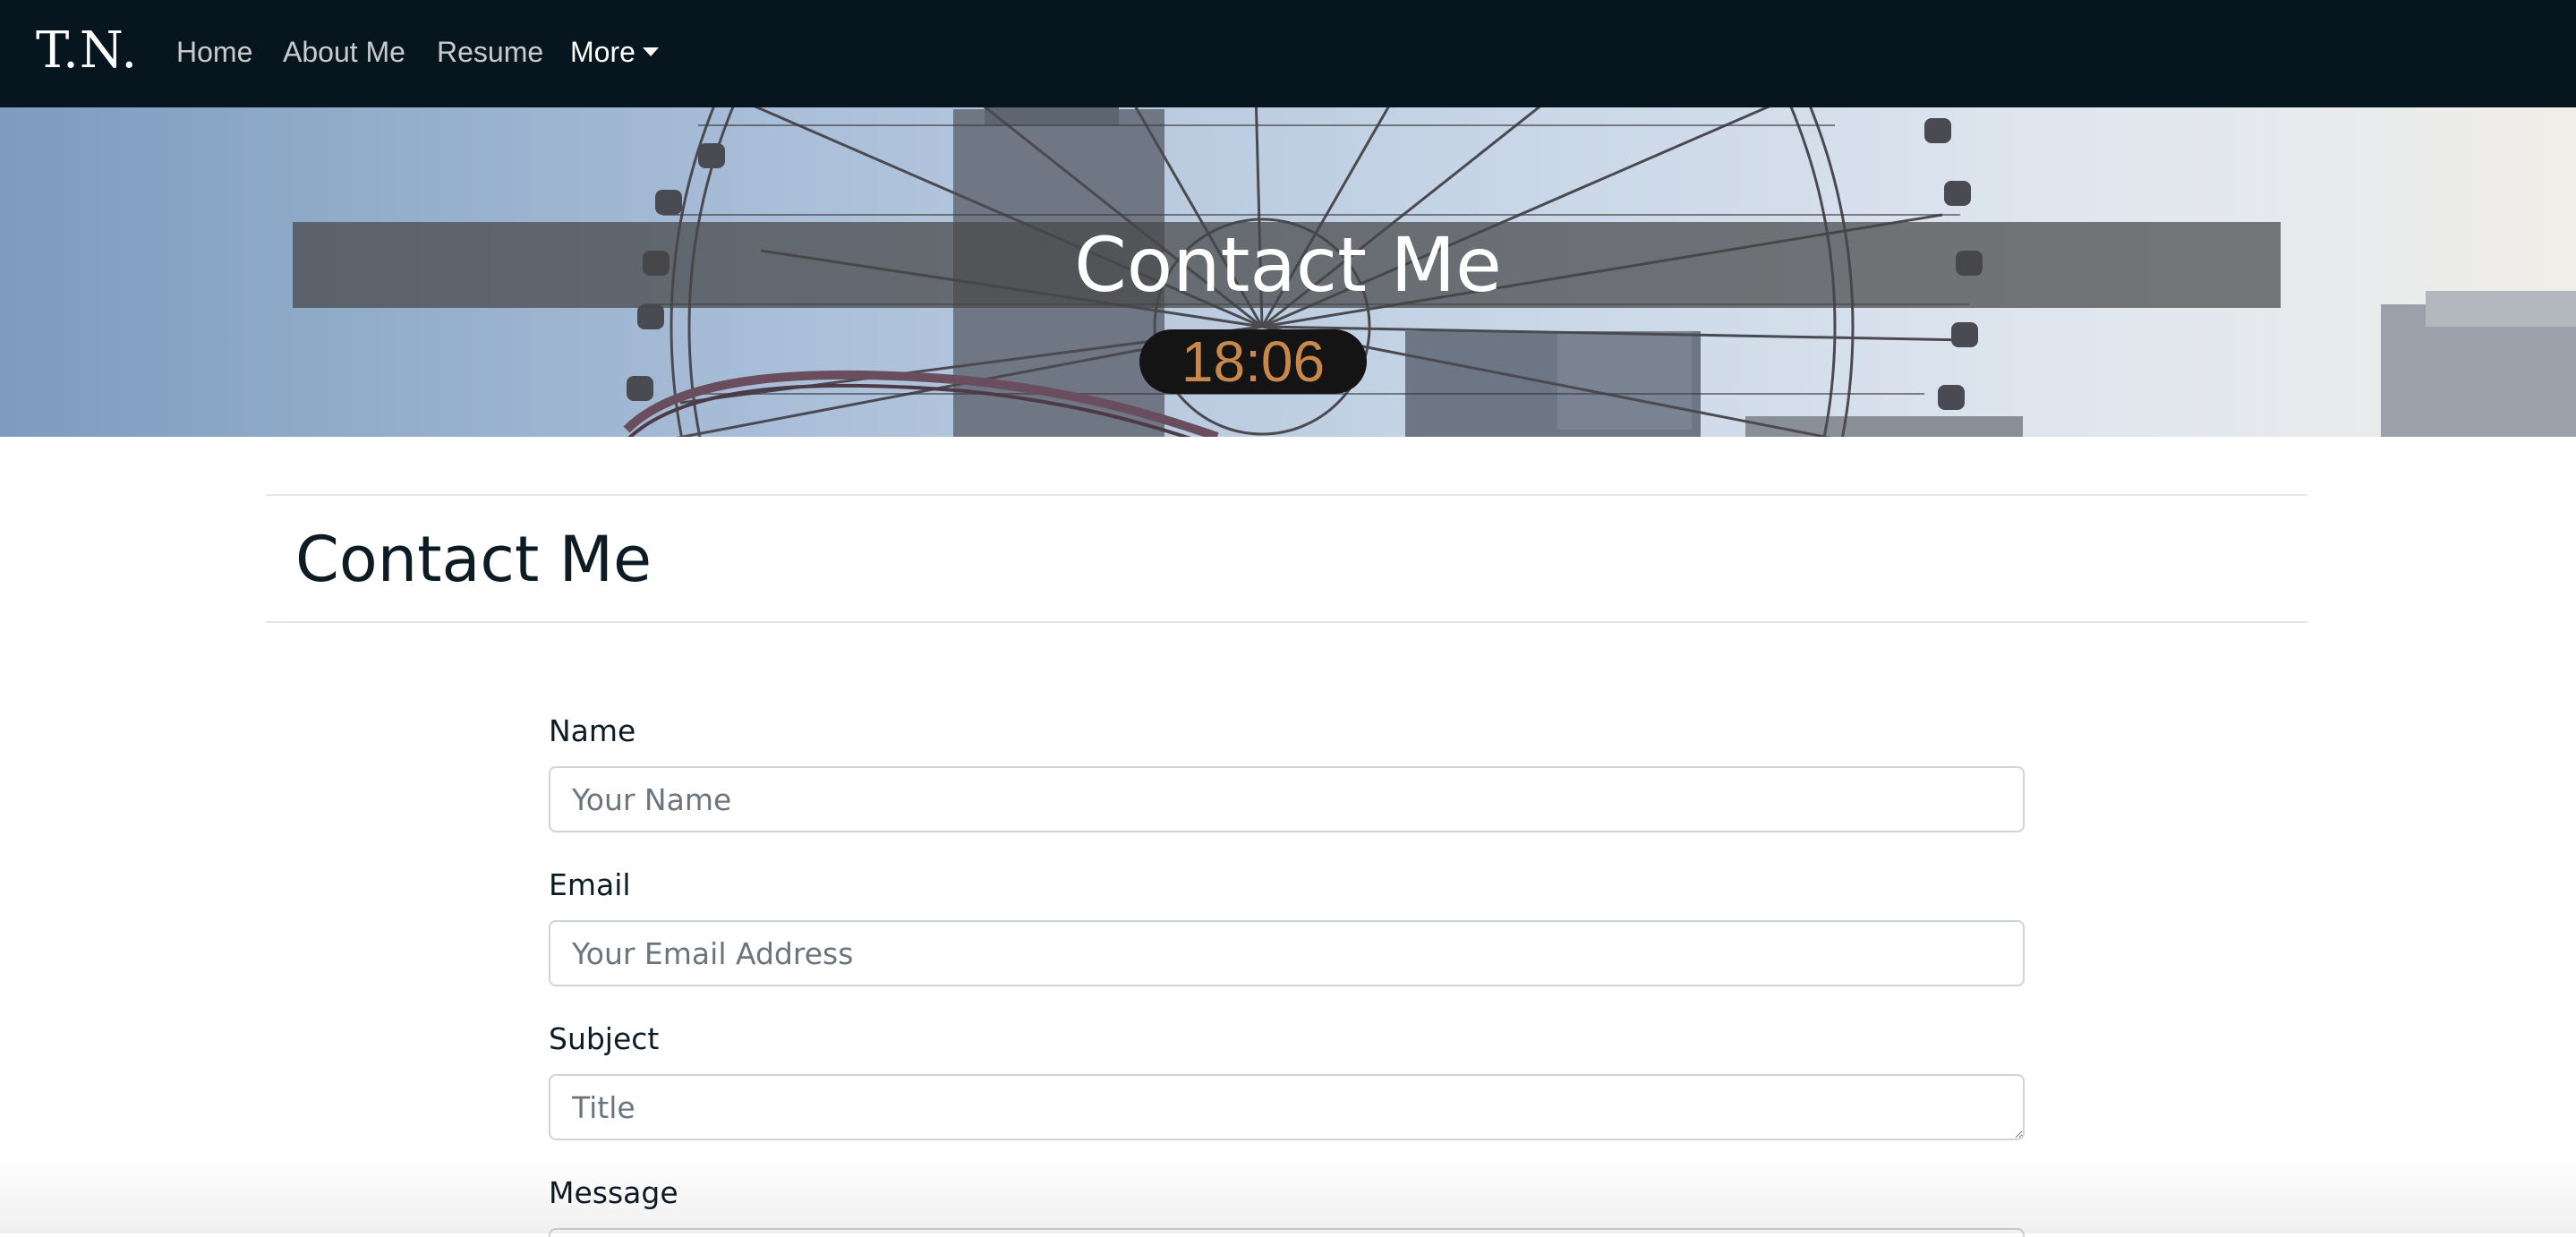  What do you see at coordinates (1286, 495) in the screenshot?
I see `section-divider-top` at bounding box center [1286, 495].